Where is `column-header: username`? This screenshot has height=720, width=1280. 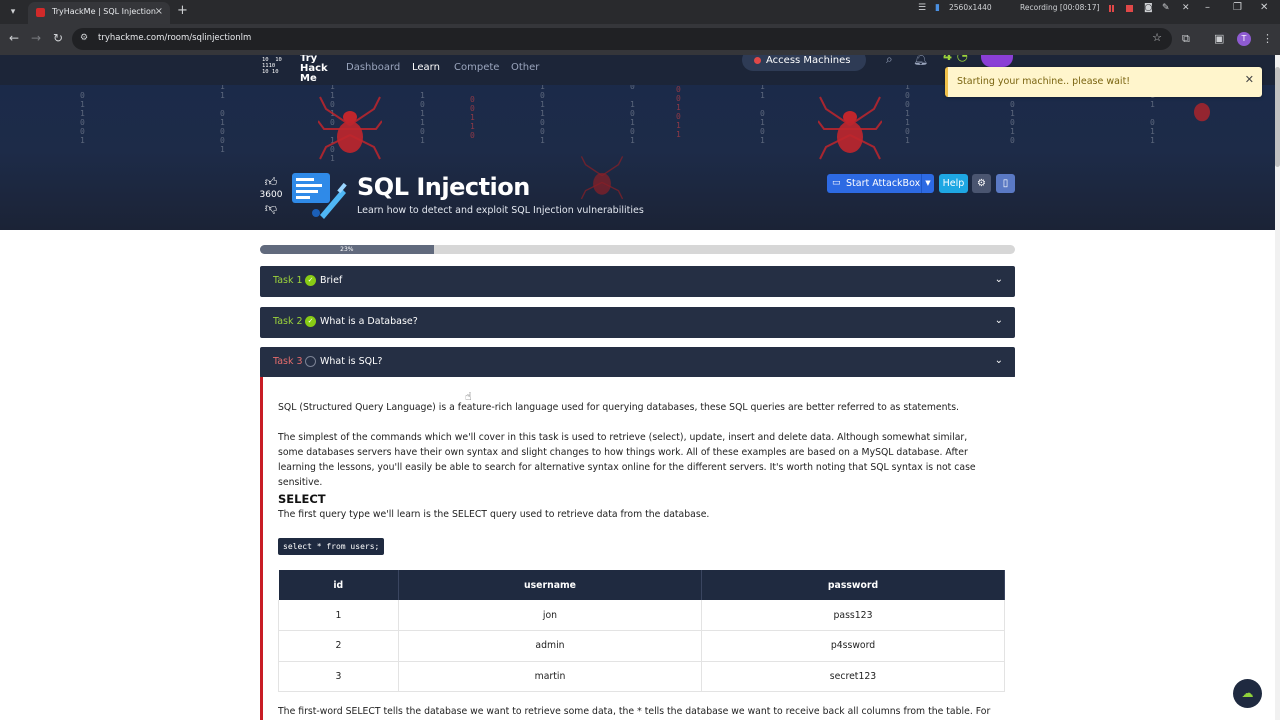
column-header: username is located at coordinates (550, 585).